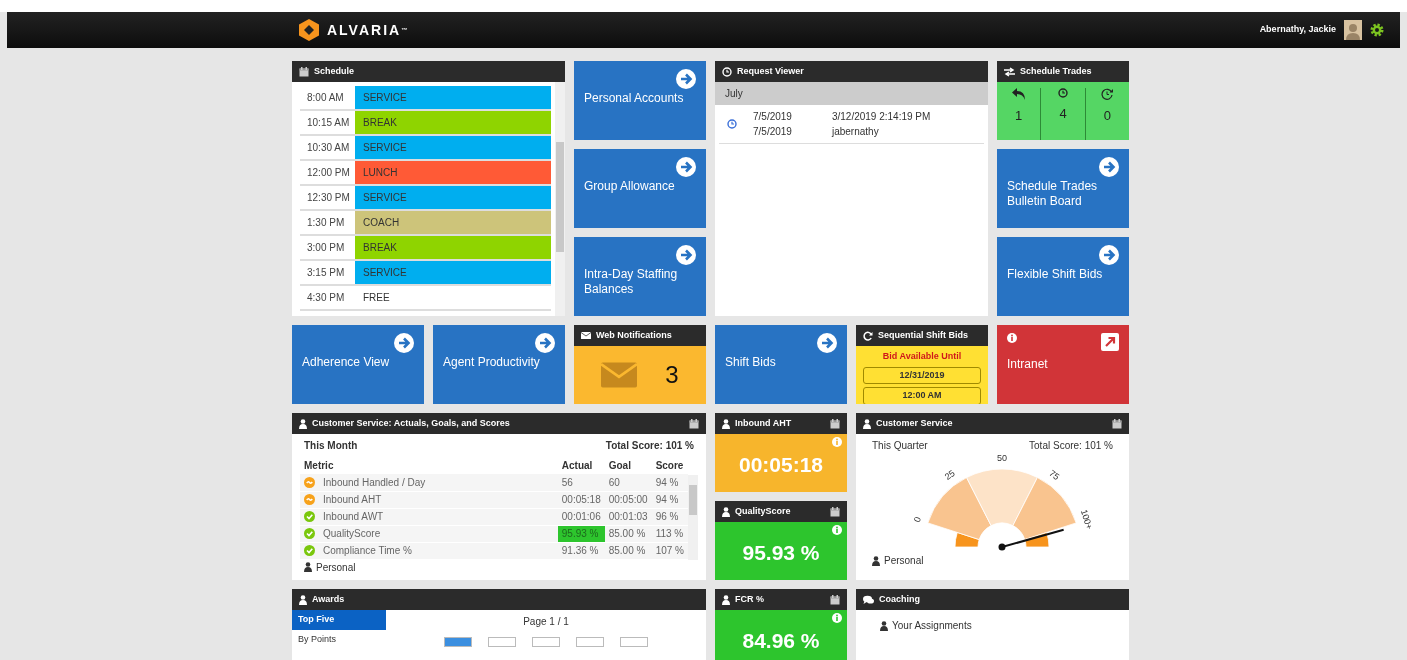 The width and height of the screenshot is (1407, 660). I want to click on panel-title: Sequential Shift Bids, so click(923, 335).